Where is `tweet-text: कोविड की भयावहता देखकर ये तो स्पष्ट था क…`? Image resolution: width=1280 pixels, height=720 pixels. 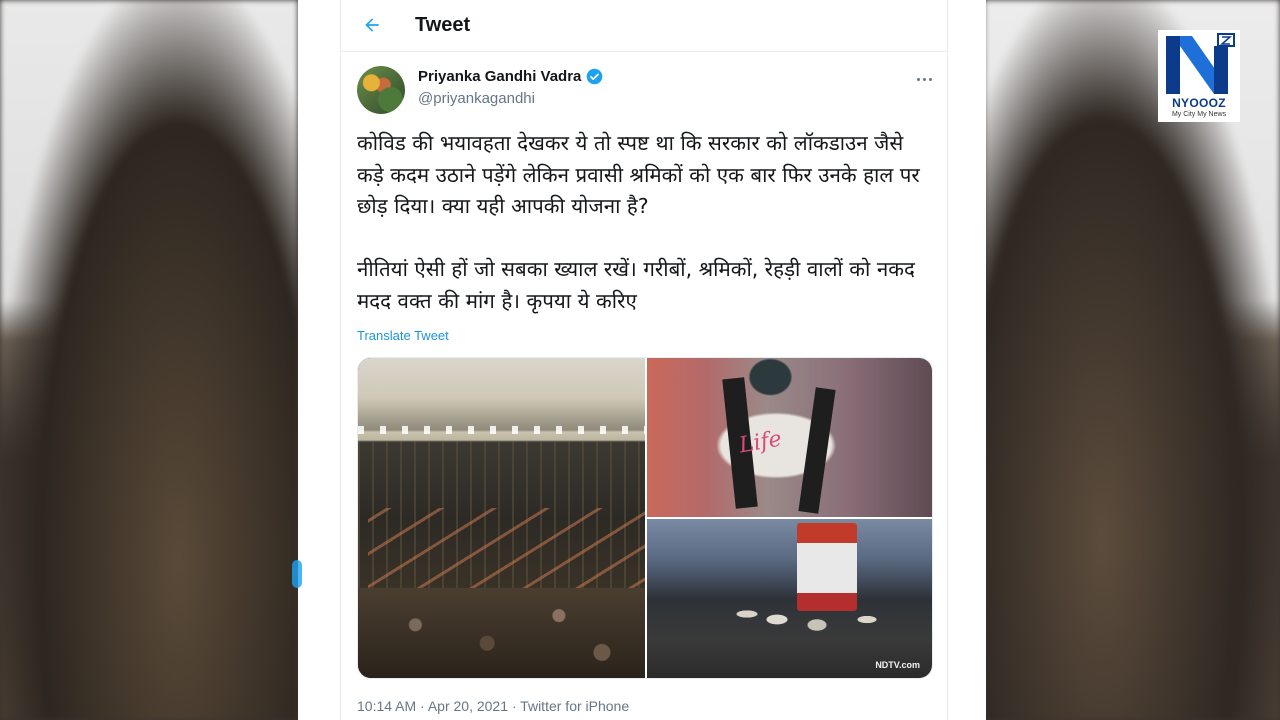
tweet-text: कोविड की भयावहता देखकर ये तो स्पष्ट था क… is located at coordinates (642, 222).